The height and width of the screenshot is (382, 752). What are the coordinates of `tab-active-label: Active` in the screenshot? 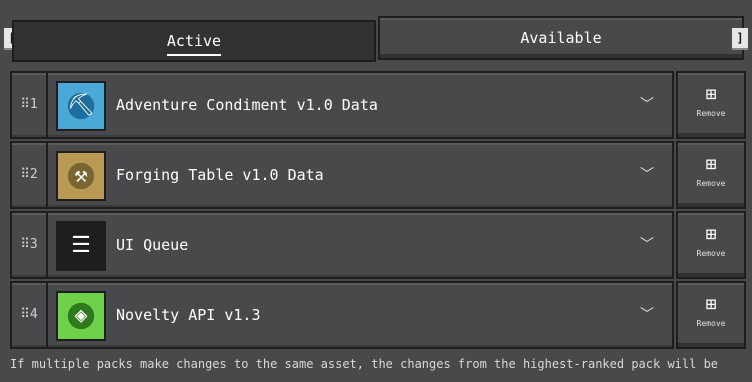 It's located at (194, 44).